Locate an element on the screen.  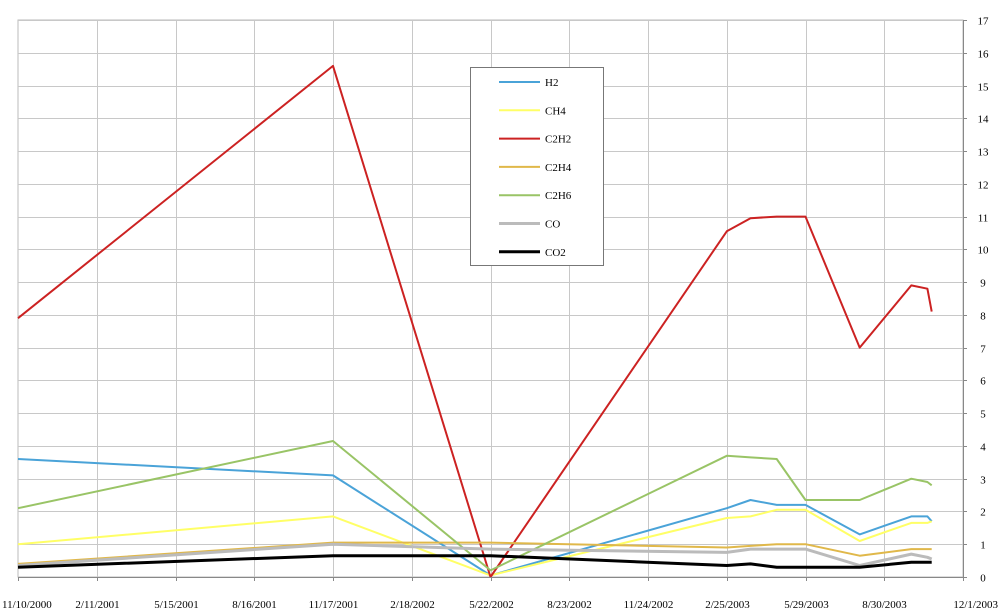
legend-label-co: CO is located at coordinates (552, 225).